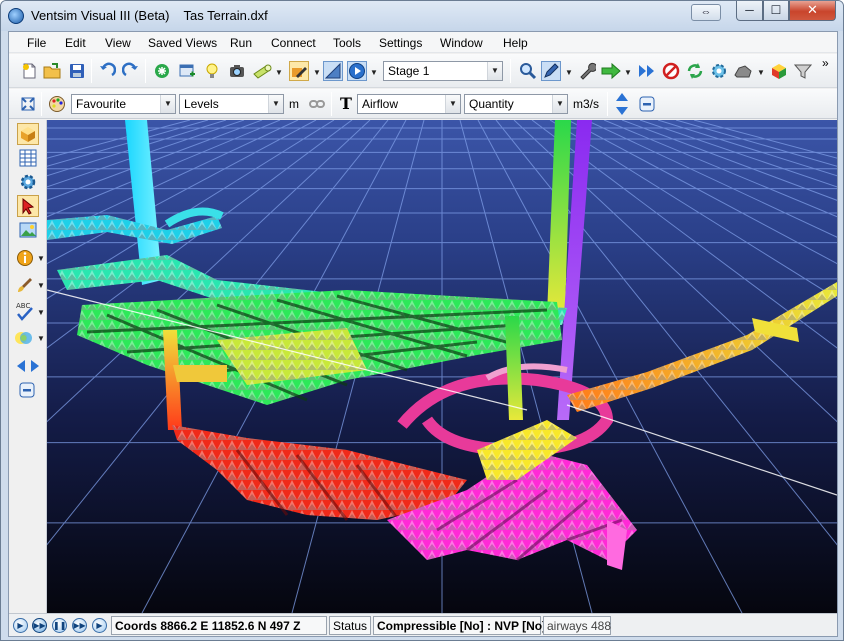  What do you see at coordinates (357, 71) in the screenshot?
I see `simulate-play-icon` at bounding box center [357, 71].